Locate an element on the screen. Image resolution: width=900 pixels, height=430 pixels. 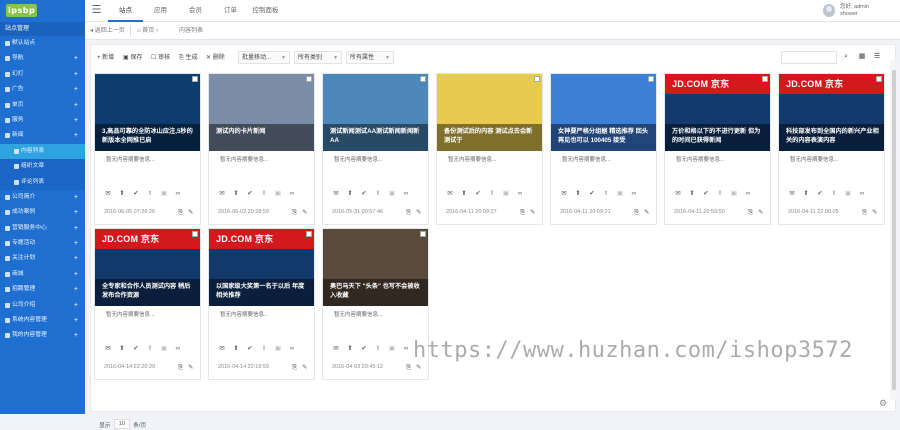
sidebar-item: 关注计划 + is located at coordinates (42, 258).